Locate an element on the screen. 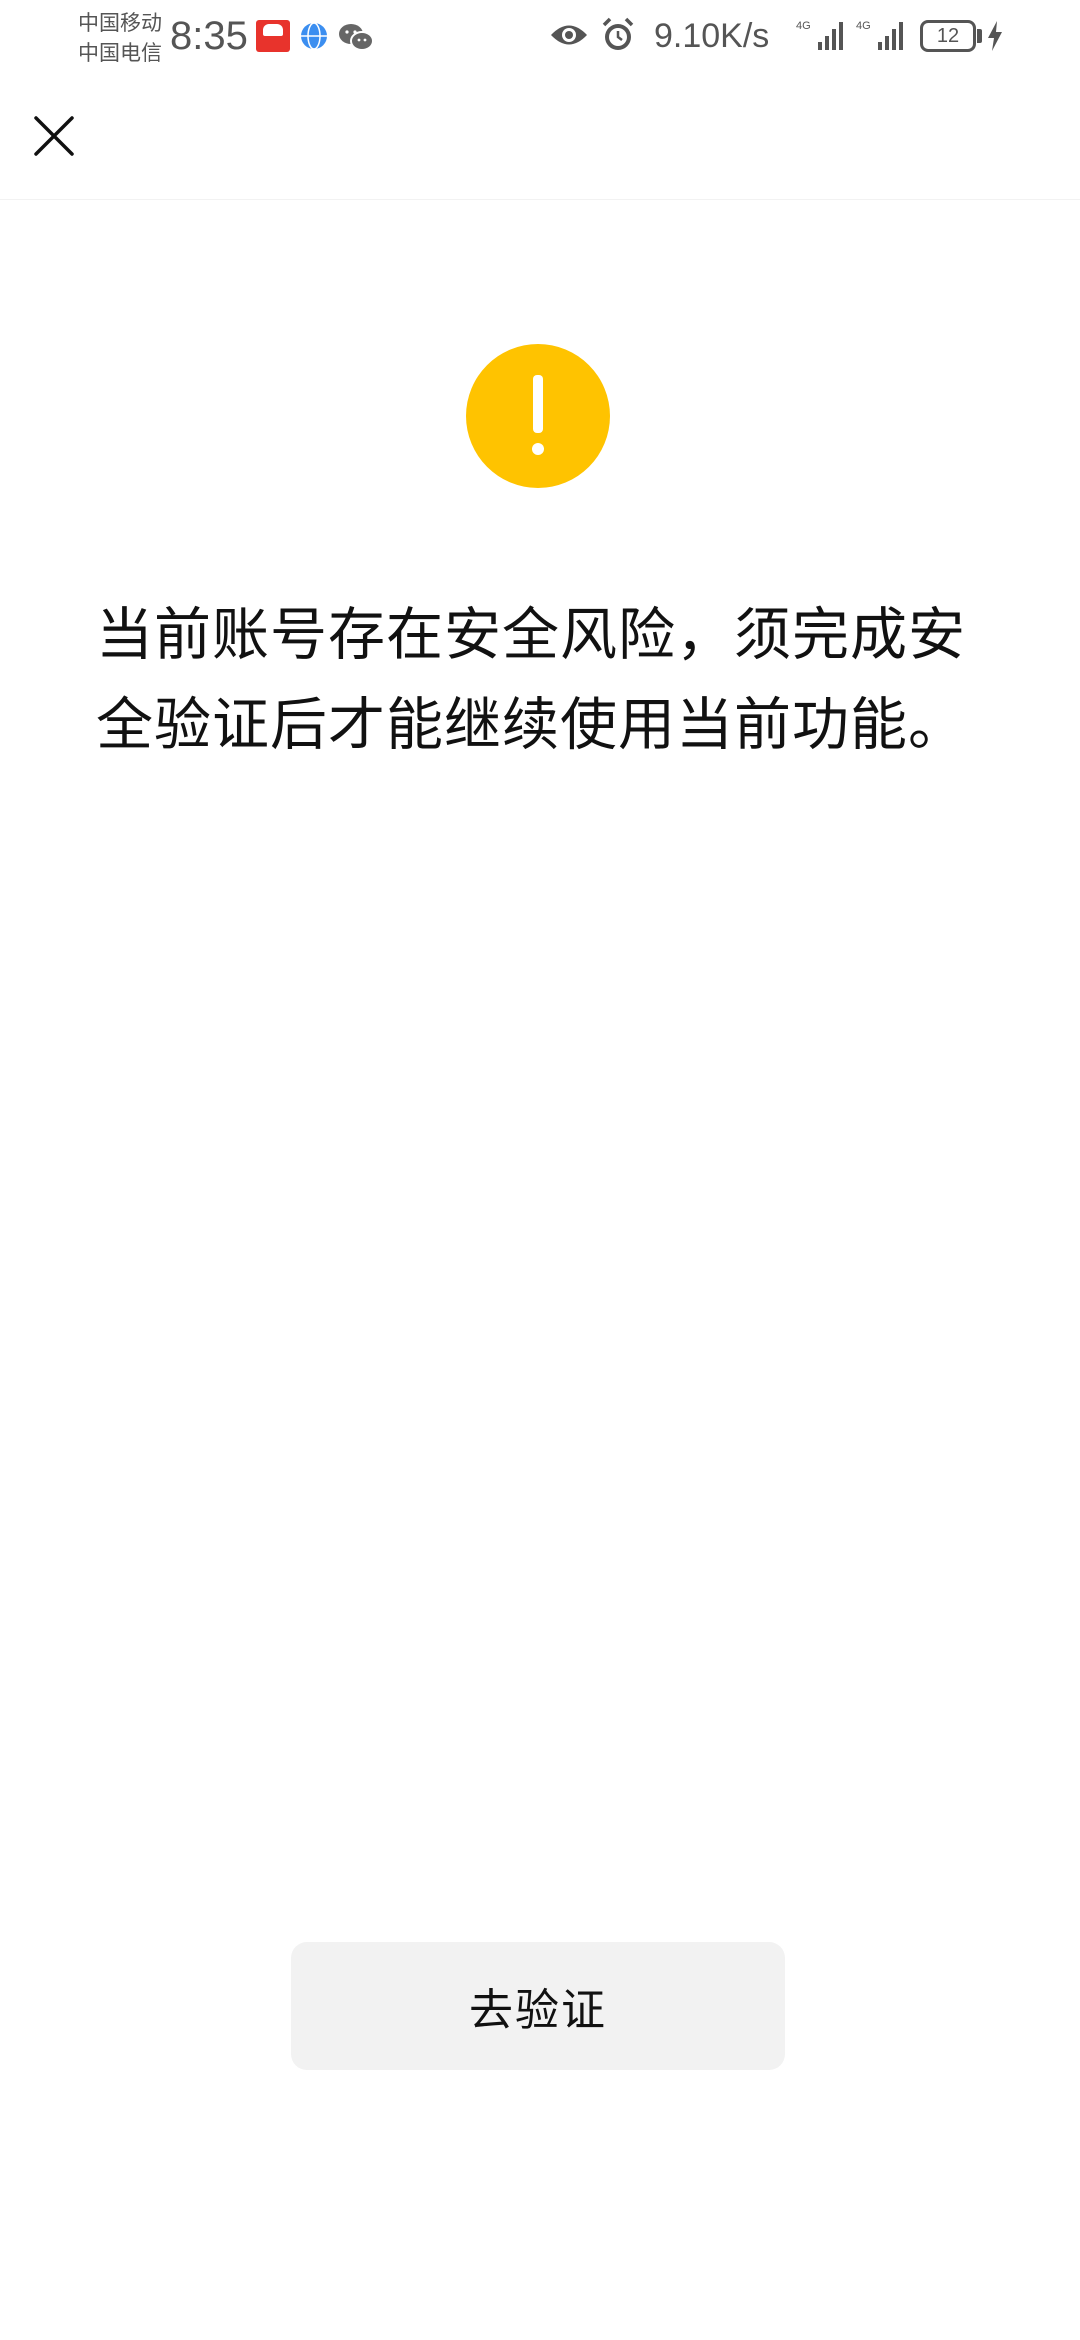  signal-2-label: 4G is located at coordinates (863, 26).